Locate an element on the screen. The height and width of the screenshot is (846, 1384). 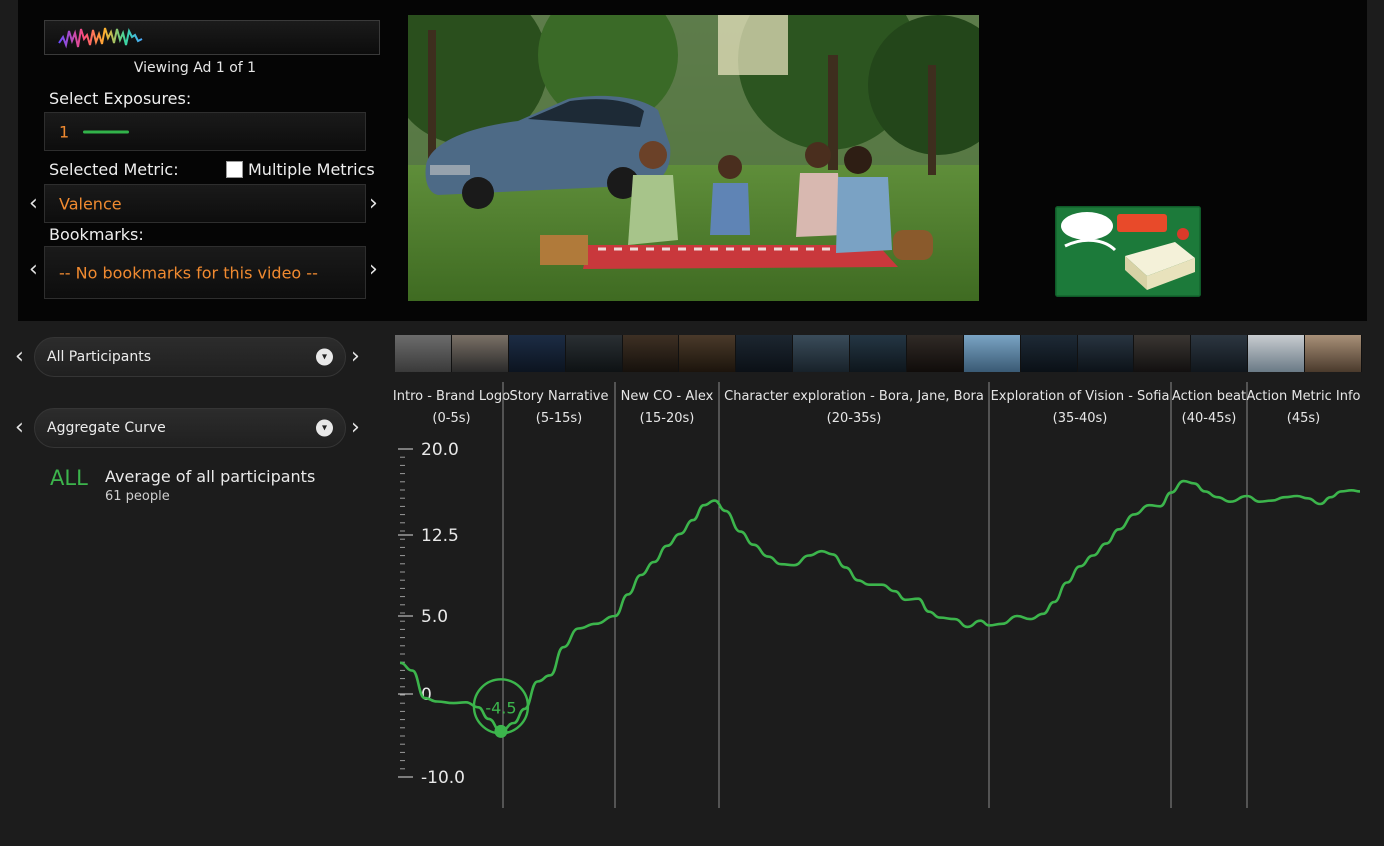
segment-name: Action Metric Info is located at coordinates (1304, 396).